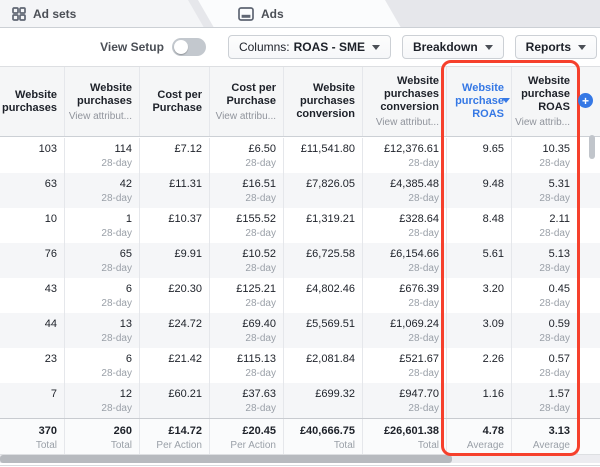 The width and height of the screenshot is (600, 467). Describe the element at coordinates (247, 295) in the screenshot. I see `cell: £125.21 28-day` at that location.